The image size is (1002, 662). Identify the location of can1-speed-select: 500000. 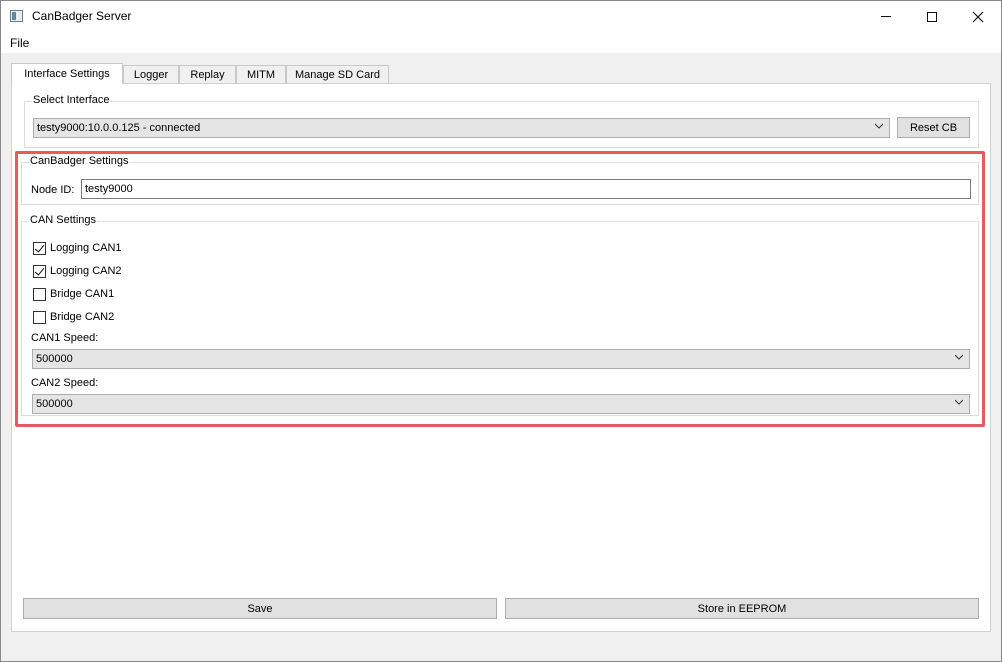
(501, 359).